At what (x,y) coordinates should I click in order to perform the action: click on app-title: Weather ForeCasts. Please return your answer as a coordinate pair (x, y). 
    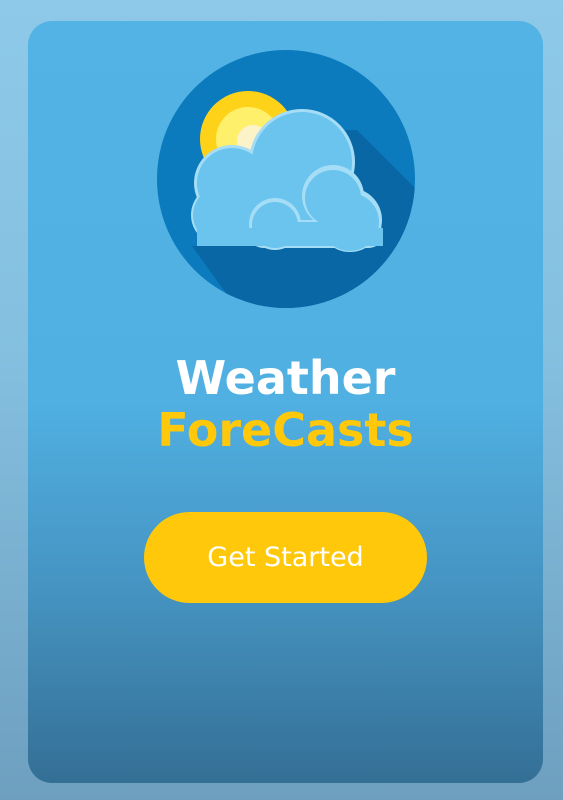
    Looking at the image, I should click on (285, 404).